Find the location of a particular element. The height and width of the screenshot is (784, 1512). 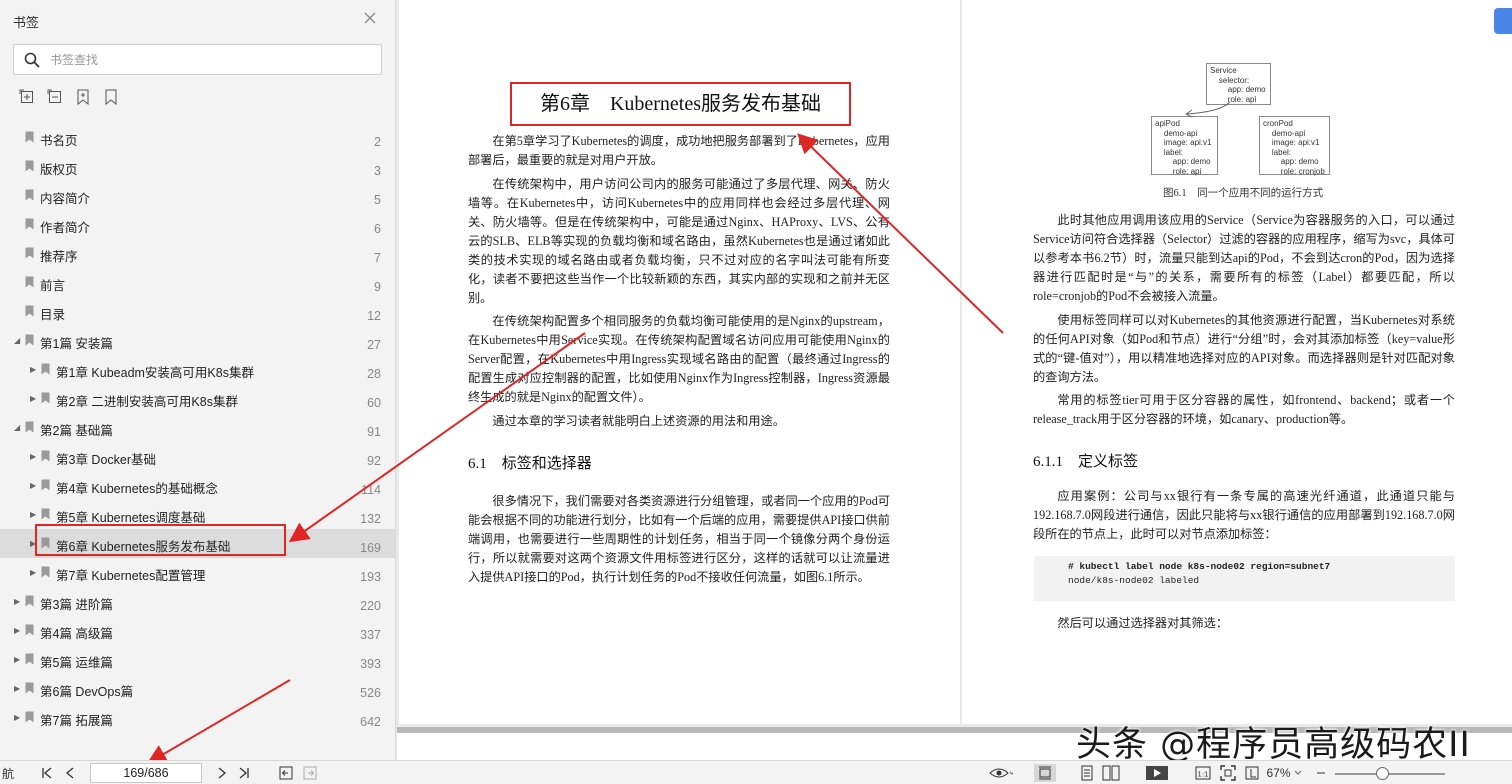

first-page-button is located at coordinates (47, 773).